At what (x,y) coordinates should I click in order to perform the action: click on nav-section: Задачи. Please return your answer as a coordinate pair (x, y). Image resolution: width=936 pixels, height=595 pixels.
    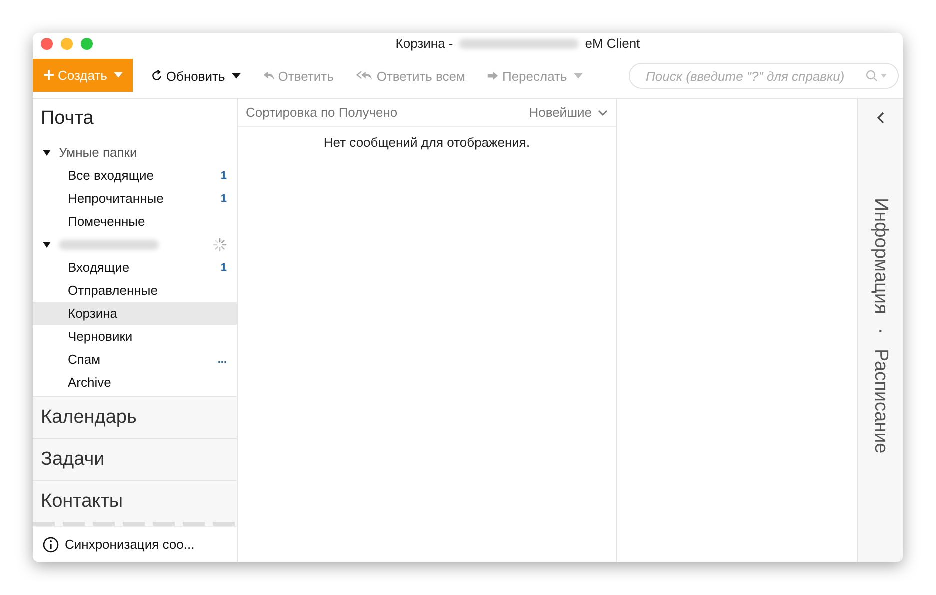
    Looking at the image, I should click on (135, 459).